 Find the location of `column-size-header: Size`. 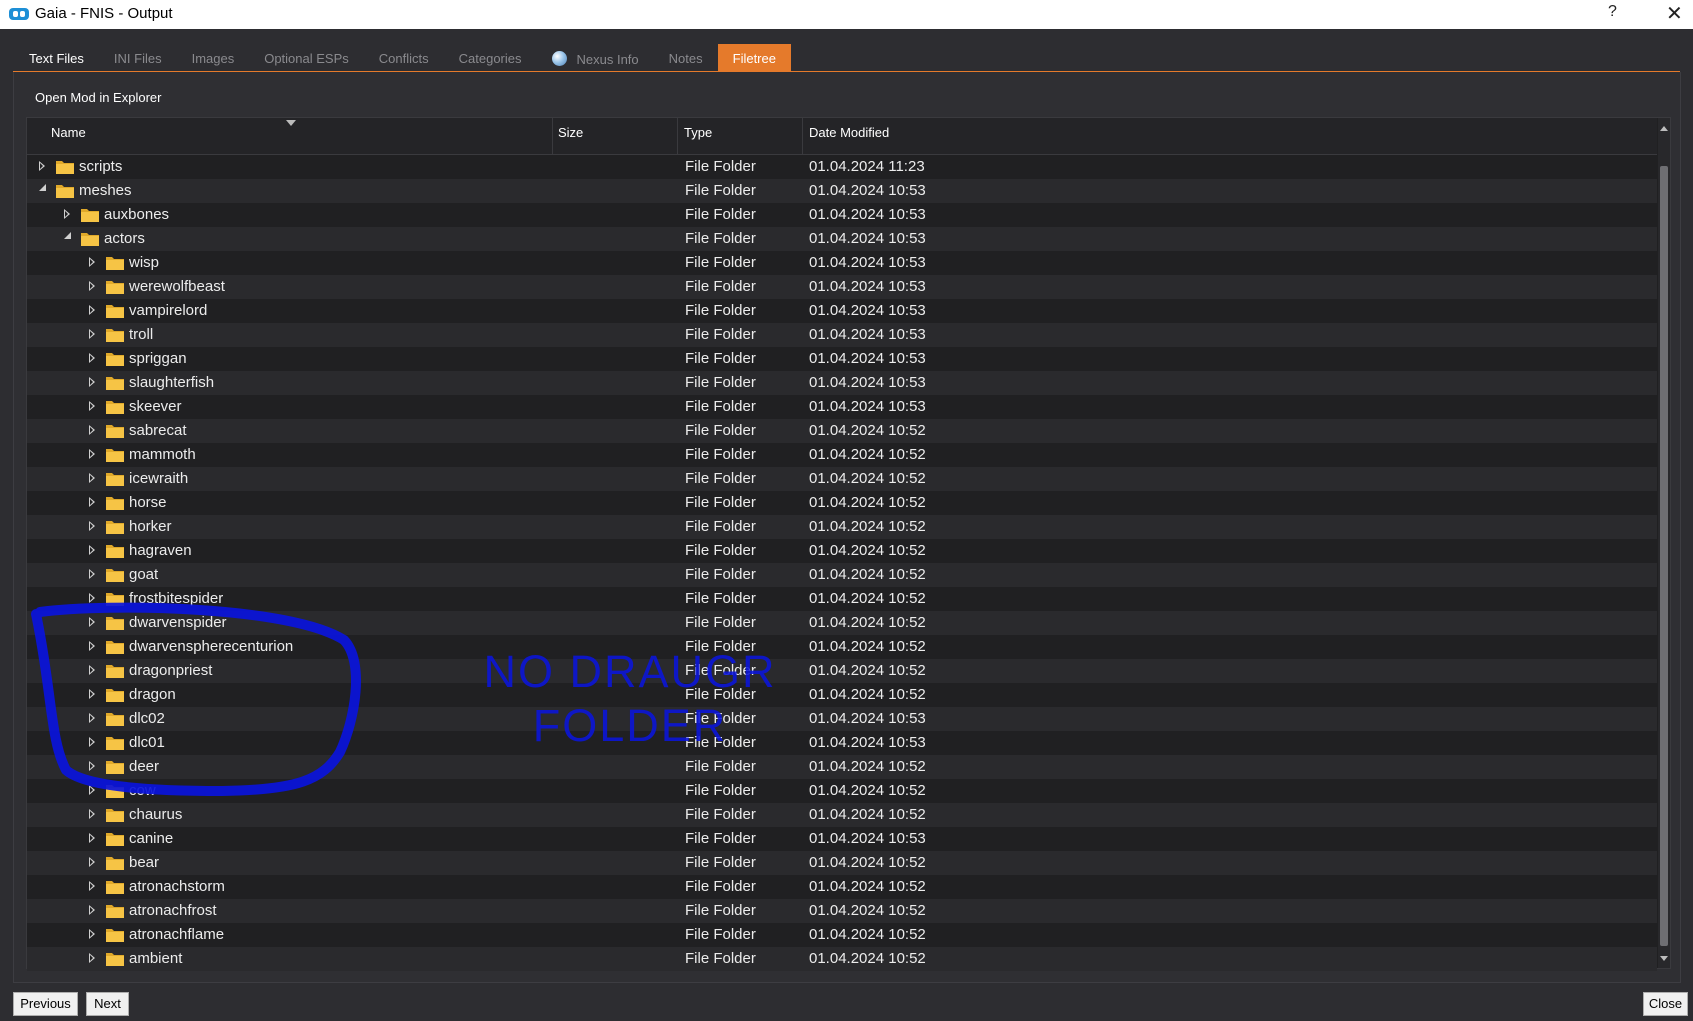

column-size-header: Size is located at coordinates (615, 136).